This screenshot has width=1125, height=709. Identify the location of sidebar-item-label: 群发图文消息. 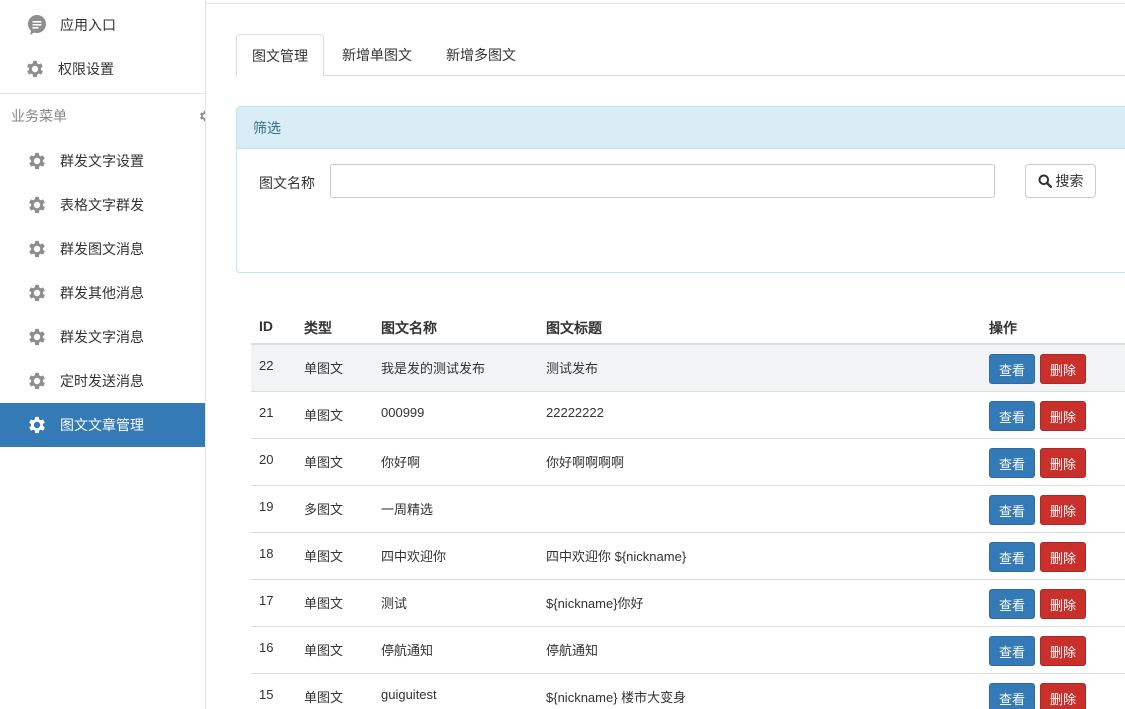
(102, 249).